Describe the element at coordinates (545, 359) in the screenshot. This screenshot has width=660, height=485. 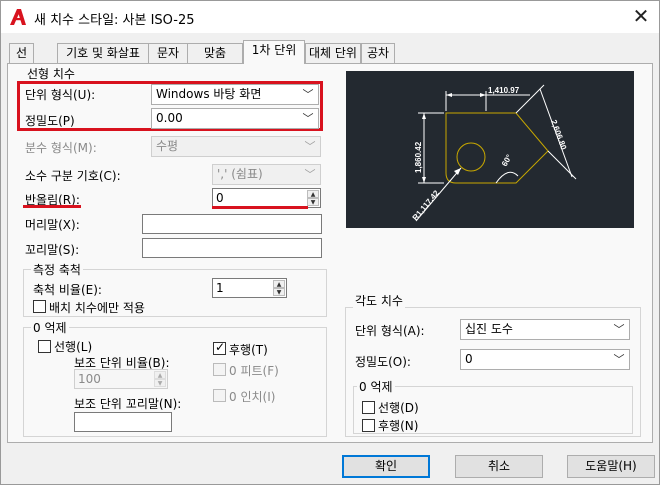
I see `angular-precision-select: 0 ﹀` at that location.